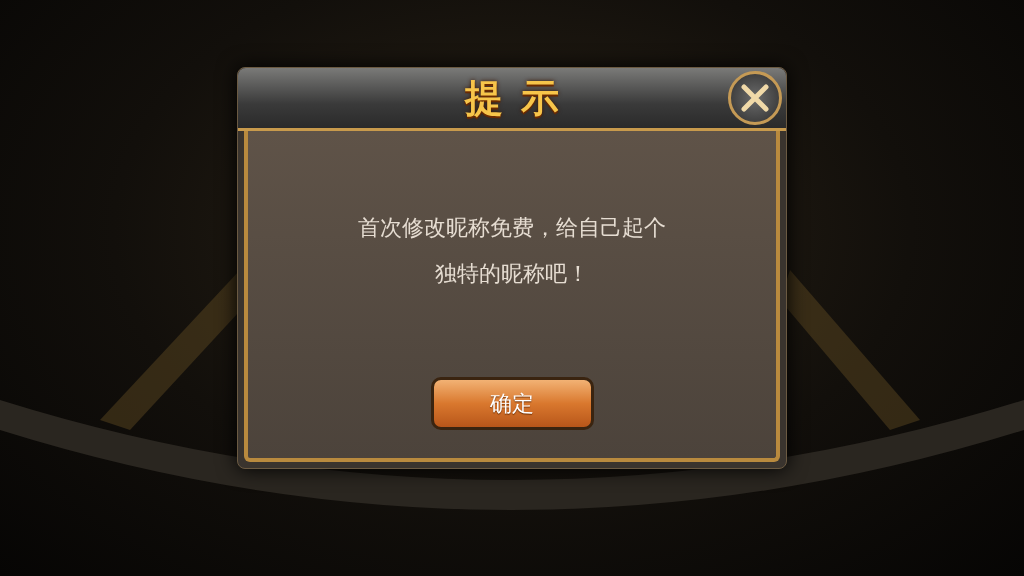  Describe the element at coordinates (512, 403) in the screenshot. I see `confirm-button: 确定` at that location.